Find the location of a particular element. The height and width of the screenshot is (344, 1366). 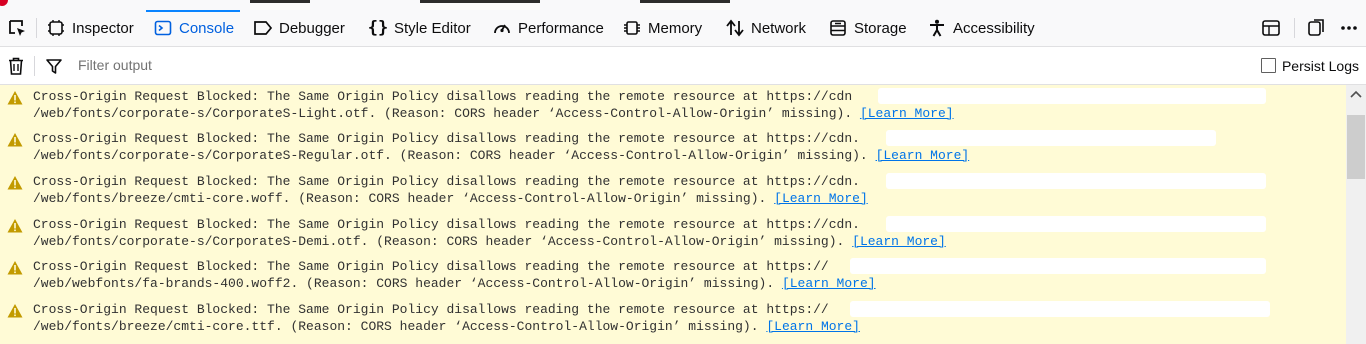

persist-logs-label: Persist Logs is located at coordinates (1320, 65).